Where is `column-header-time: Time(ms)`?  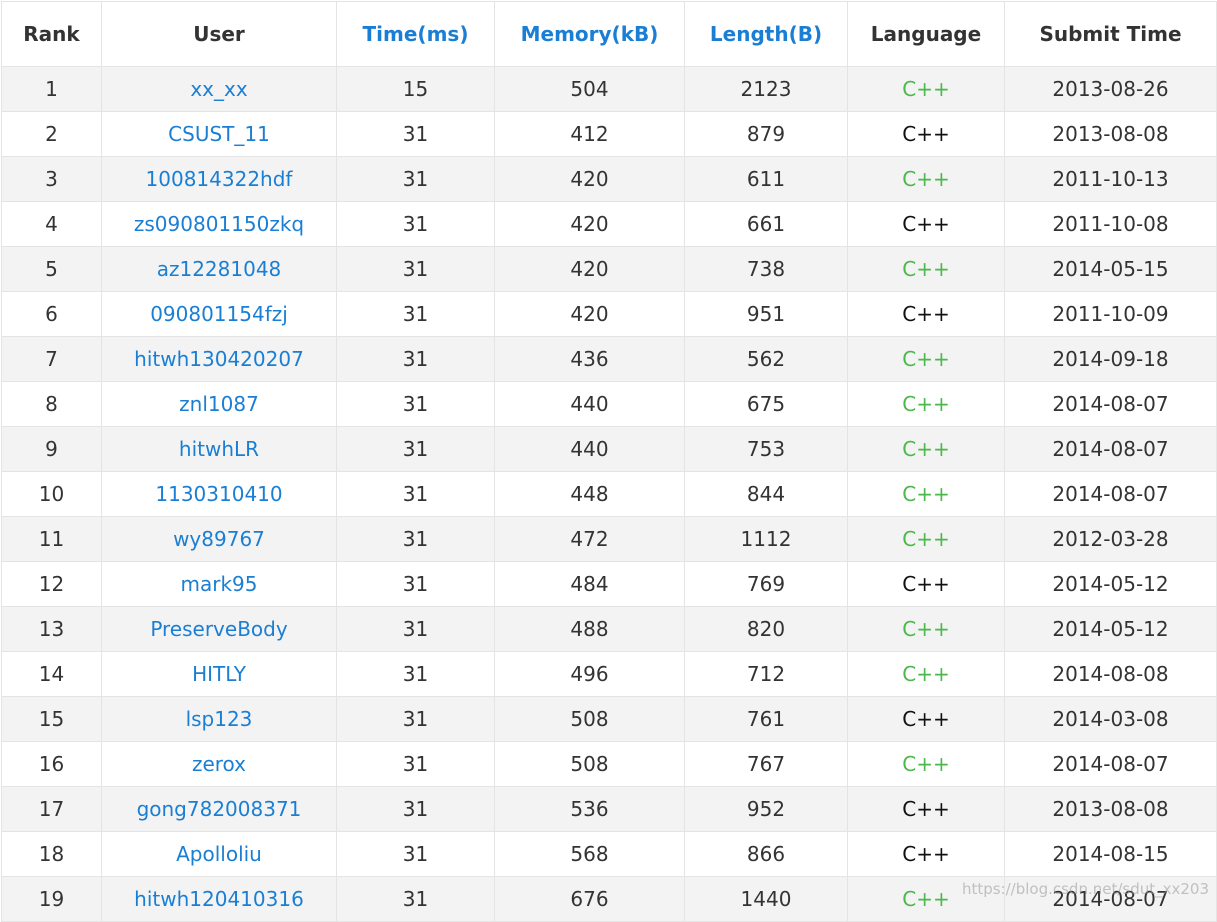 column-header-time: Time(ms) is located at coordinates (415, 34).